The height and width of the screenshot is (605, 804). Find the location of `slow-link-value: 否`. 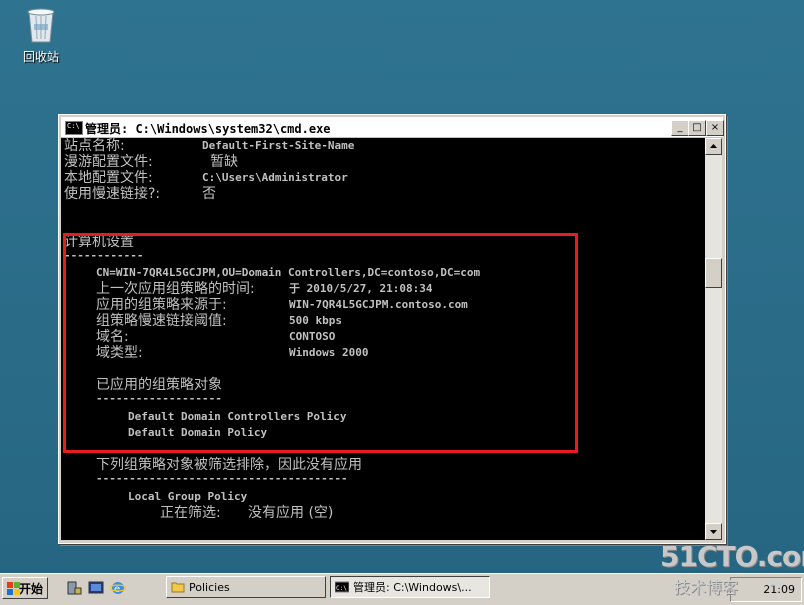

slow-link-value: 否 is located at coordinates (209, 194).